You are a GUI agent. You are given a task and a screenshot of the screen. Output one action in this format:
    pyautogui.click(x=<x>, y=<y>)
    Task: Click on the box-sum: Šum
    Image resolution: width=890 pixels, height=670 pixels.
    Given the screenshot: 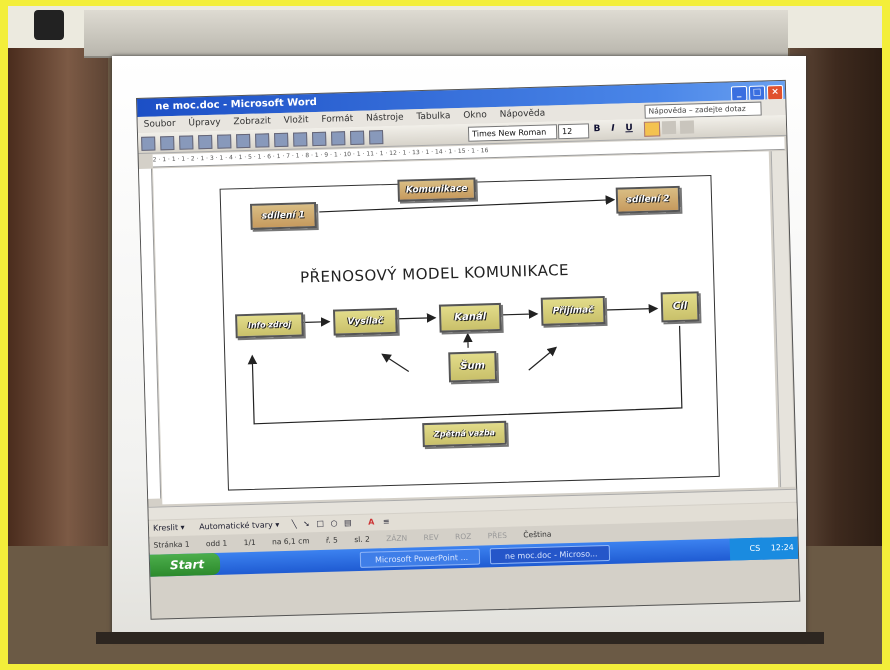 What is the action you would take?
    pyautogui.click(x=473, y=367)
    